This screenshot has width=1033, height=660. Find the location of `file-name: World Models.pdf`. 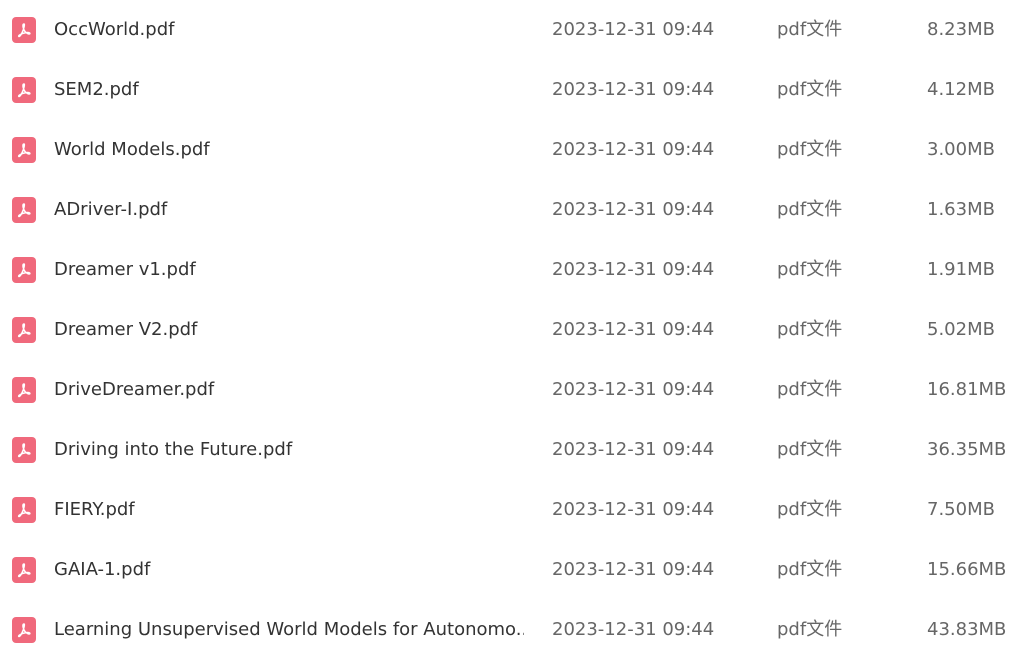

file-name: World Models.pdf is located at coordinates (289, 150).